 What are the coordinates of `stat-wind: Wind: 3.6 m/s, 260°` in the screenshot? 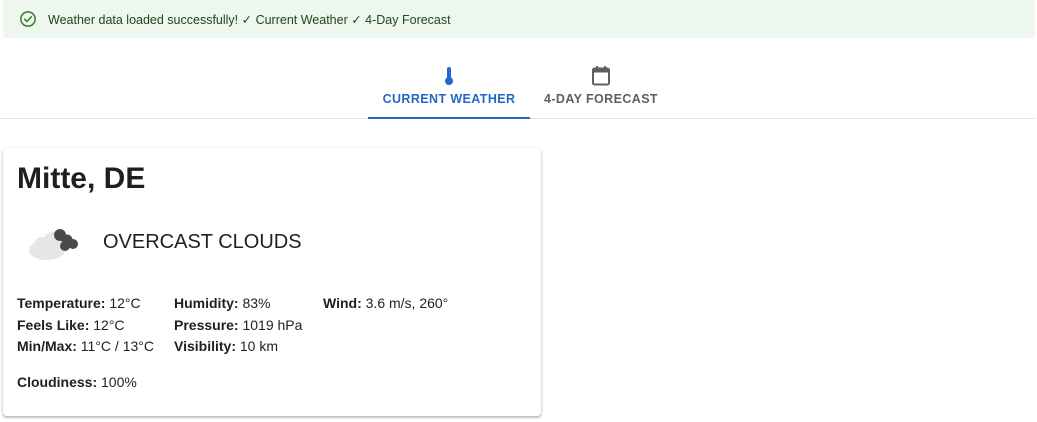 It's located at (386, 303).